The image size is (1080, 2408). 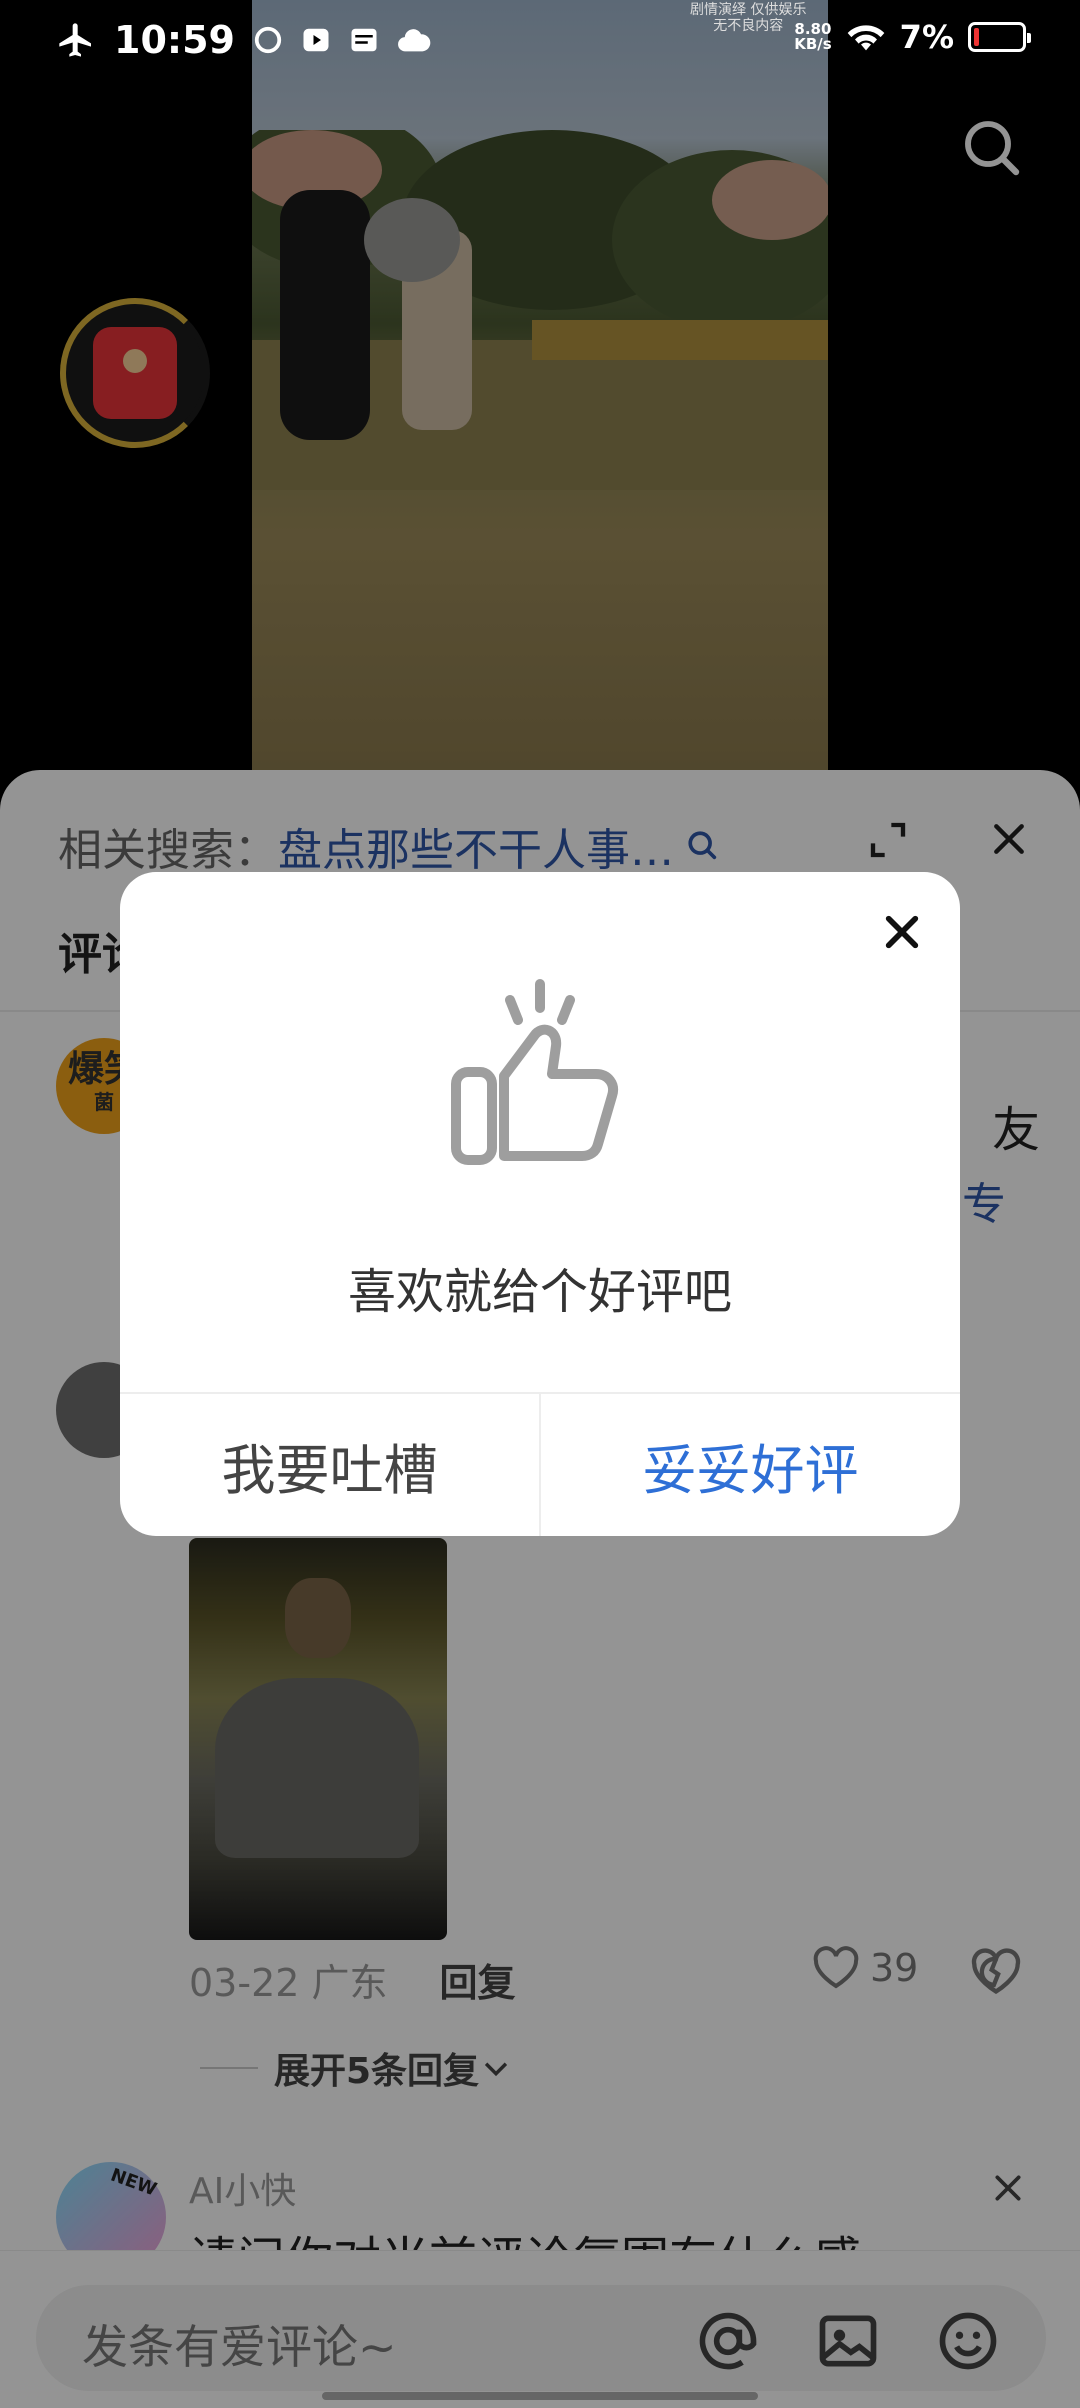 What do you see at coordinates (748, 18) in the screenshot?
I see `video-disclaimer: 剧情演绎 仅供娱乐 无不良内容` at bounding box center [748, 18].